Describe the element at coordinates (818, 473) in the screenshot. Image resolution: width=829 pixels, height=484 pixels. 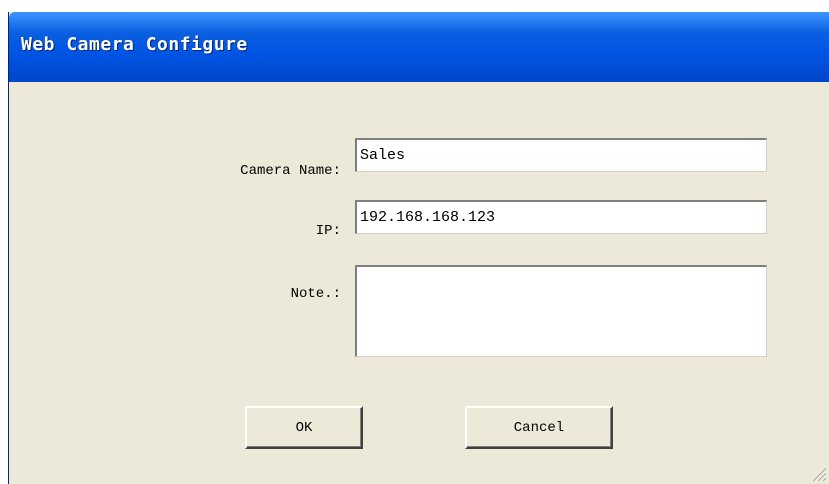
I see `resize-grip-icon` at that location.